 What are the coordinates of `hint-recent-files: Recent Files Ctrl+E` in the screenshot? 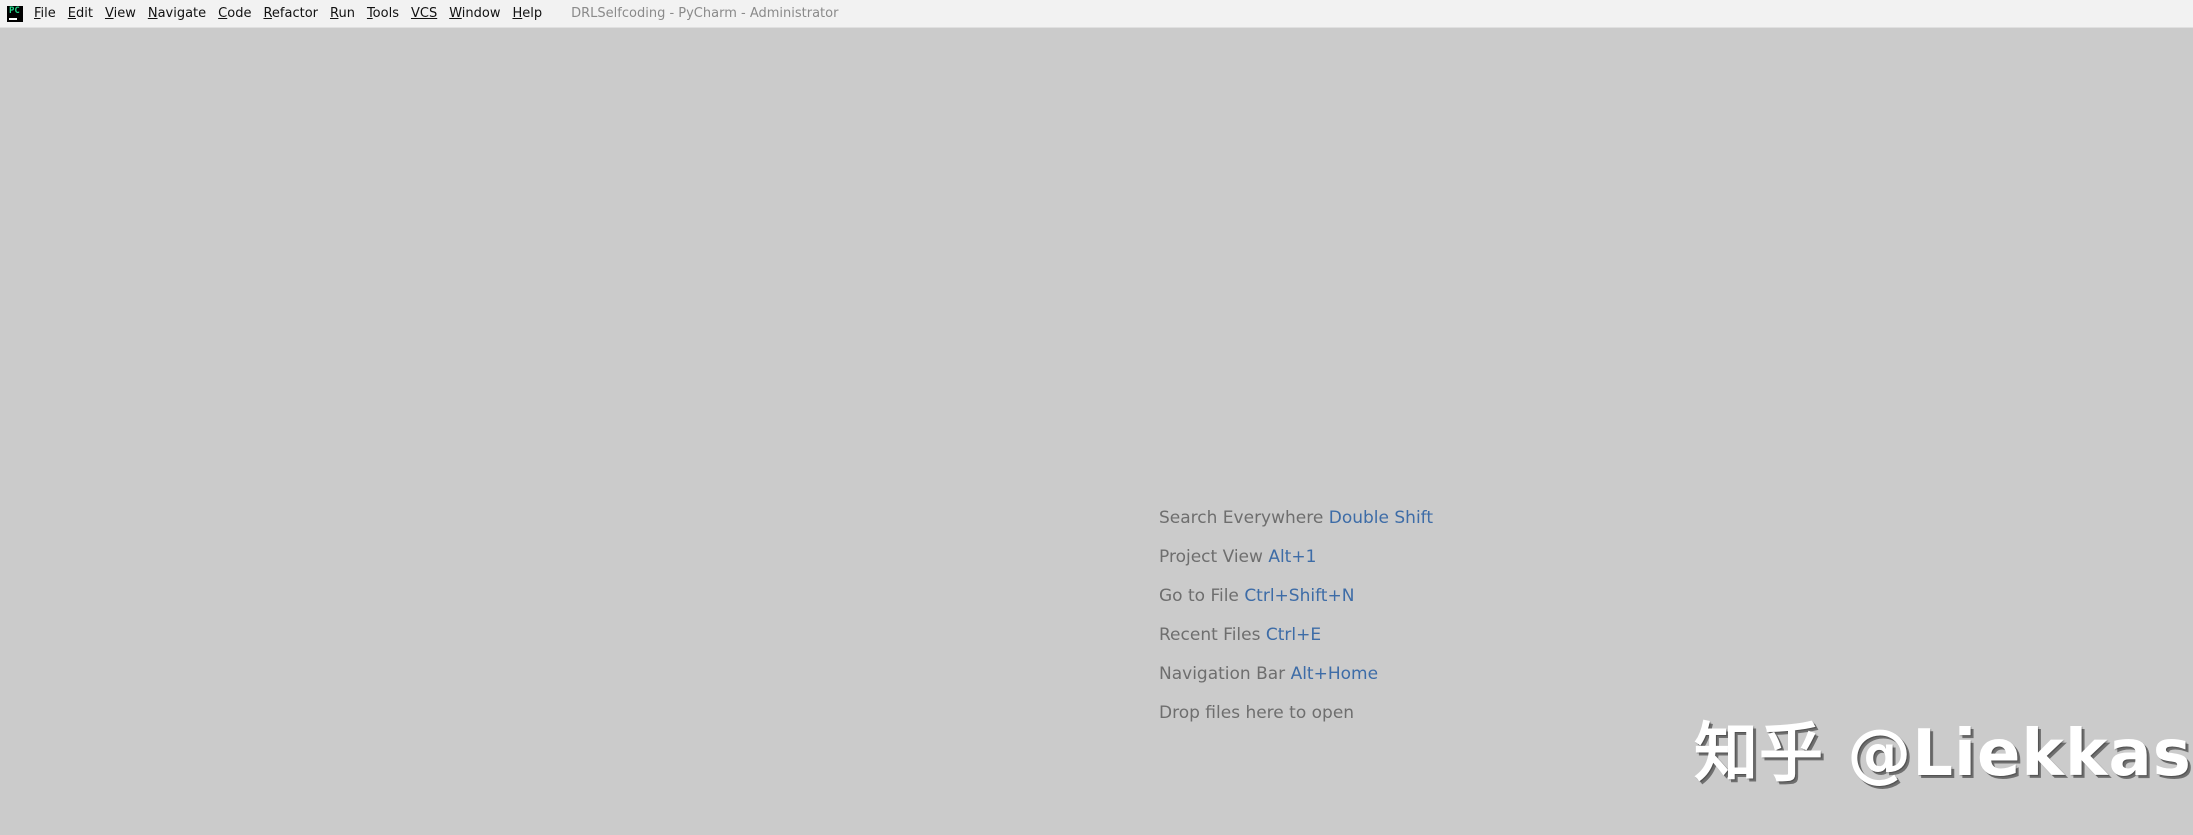 It's located at (1296, 641).